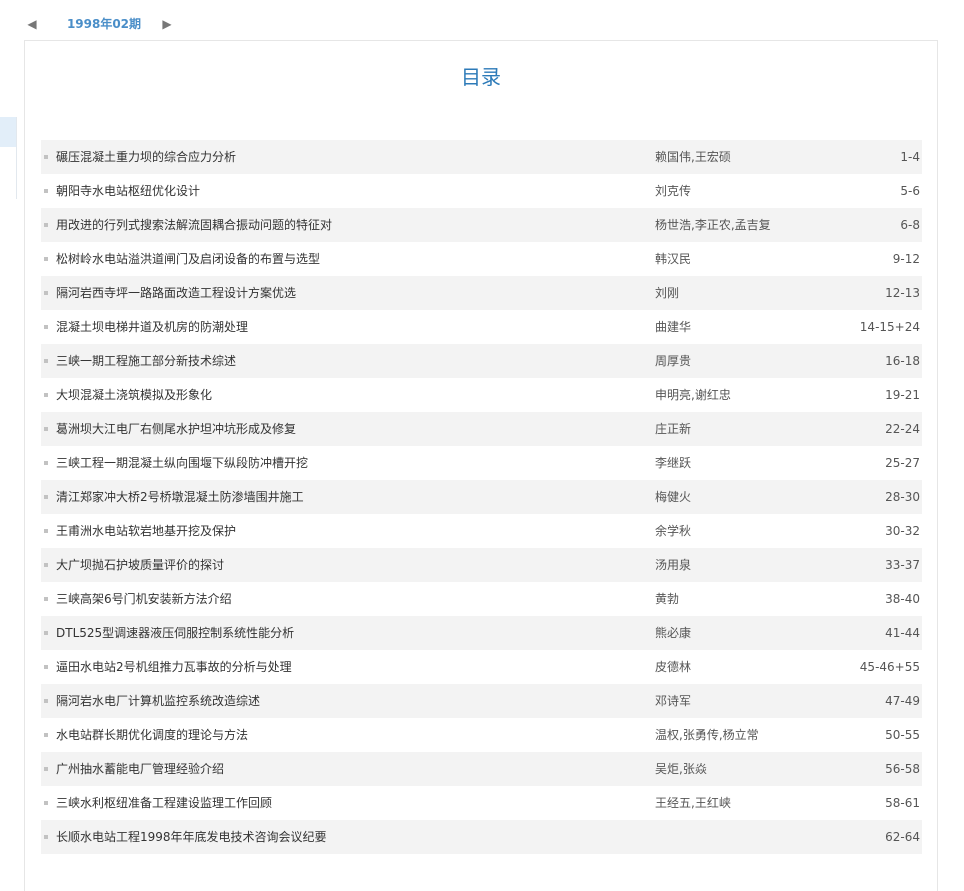 The image size is (964, 891). Describe the element at coordinates (146, 361) in the screenshot. I see `article-title-link: 三峡一期工程施工部分新技术综述` at that location.